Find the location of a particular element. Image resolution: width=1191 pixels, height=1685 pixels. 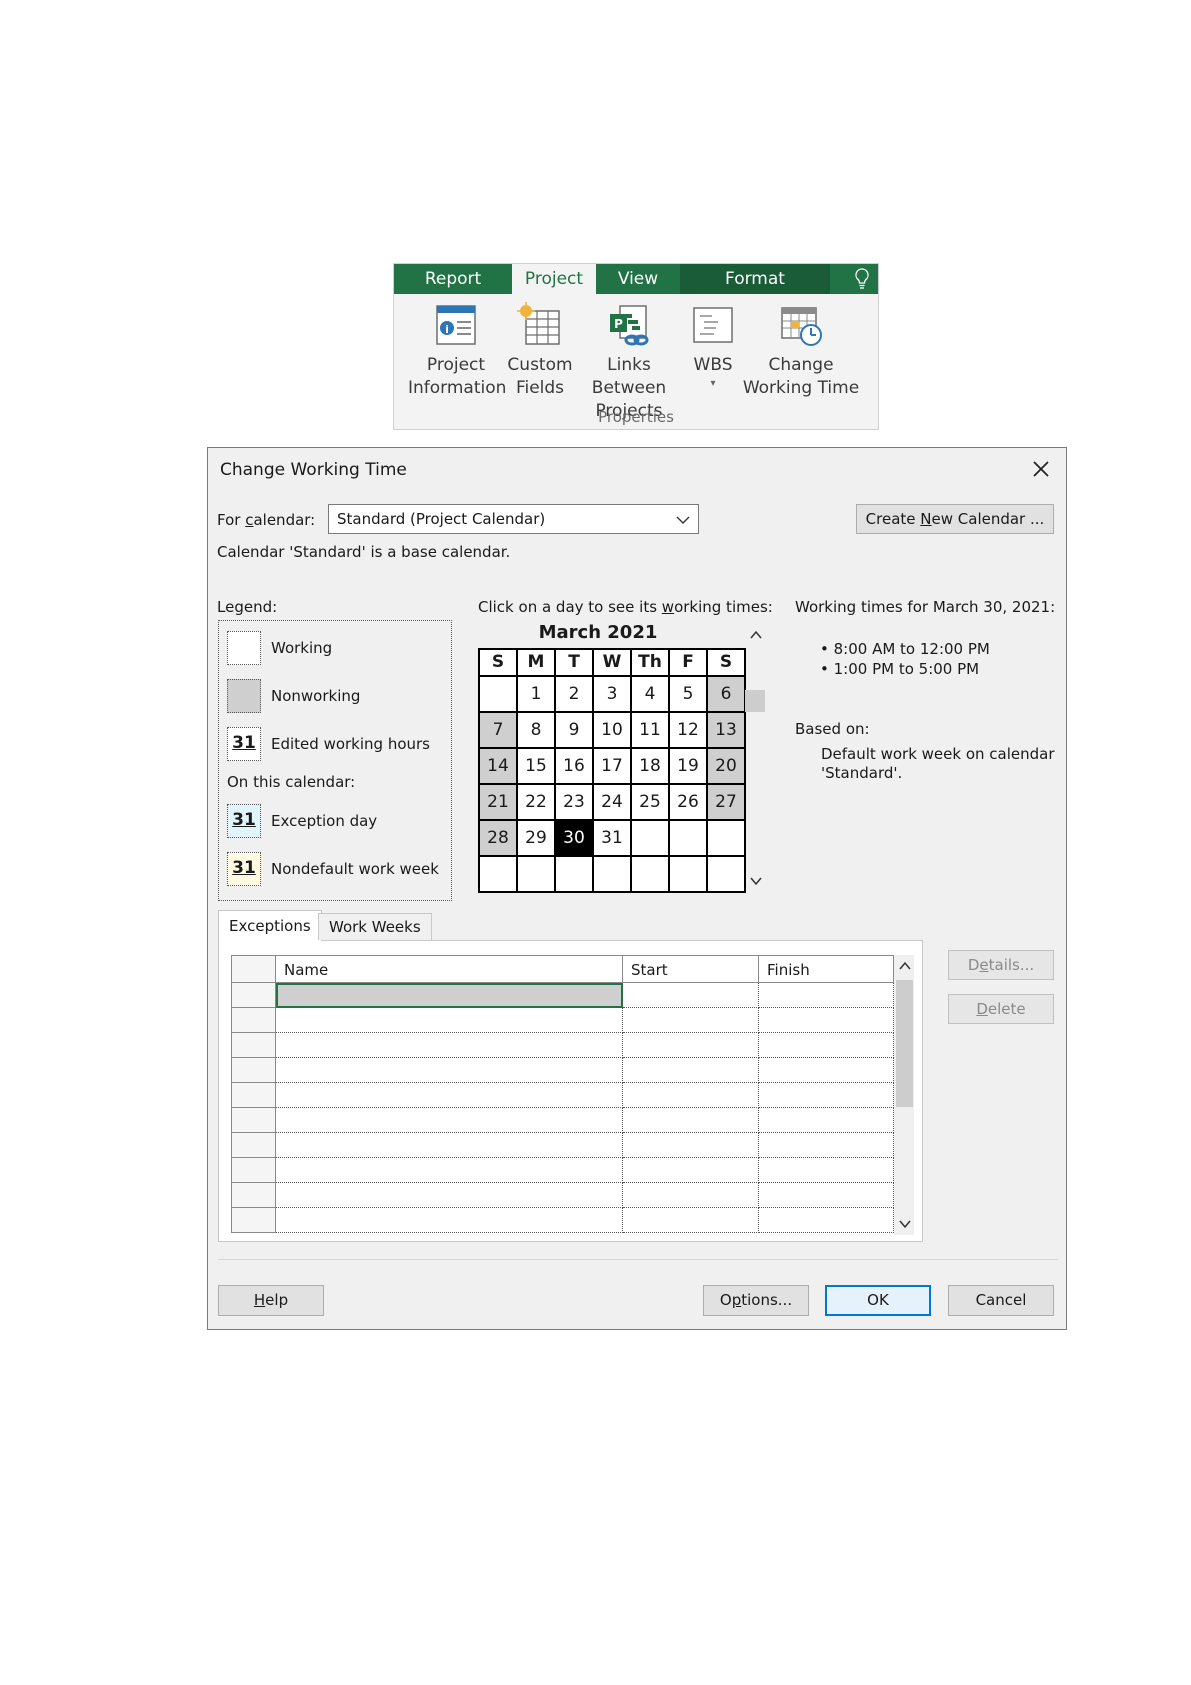

calendar-day-cell: 24 is located at coordinates (613, 803).